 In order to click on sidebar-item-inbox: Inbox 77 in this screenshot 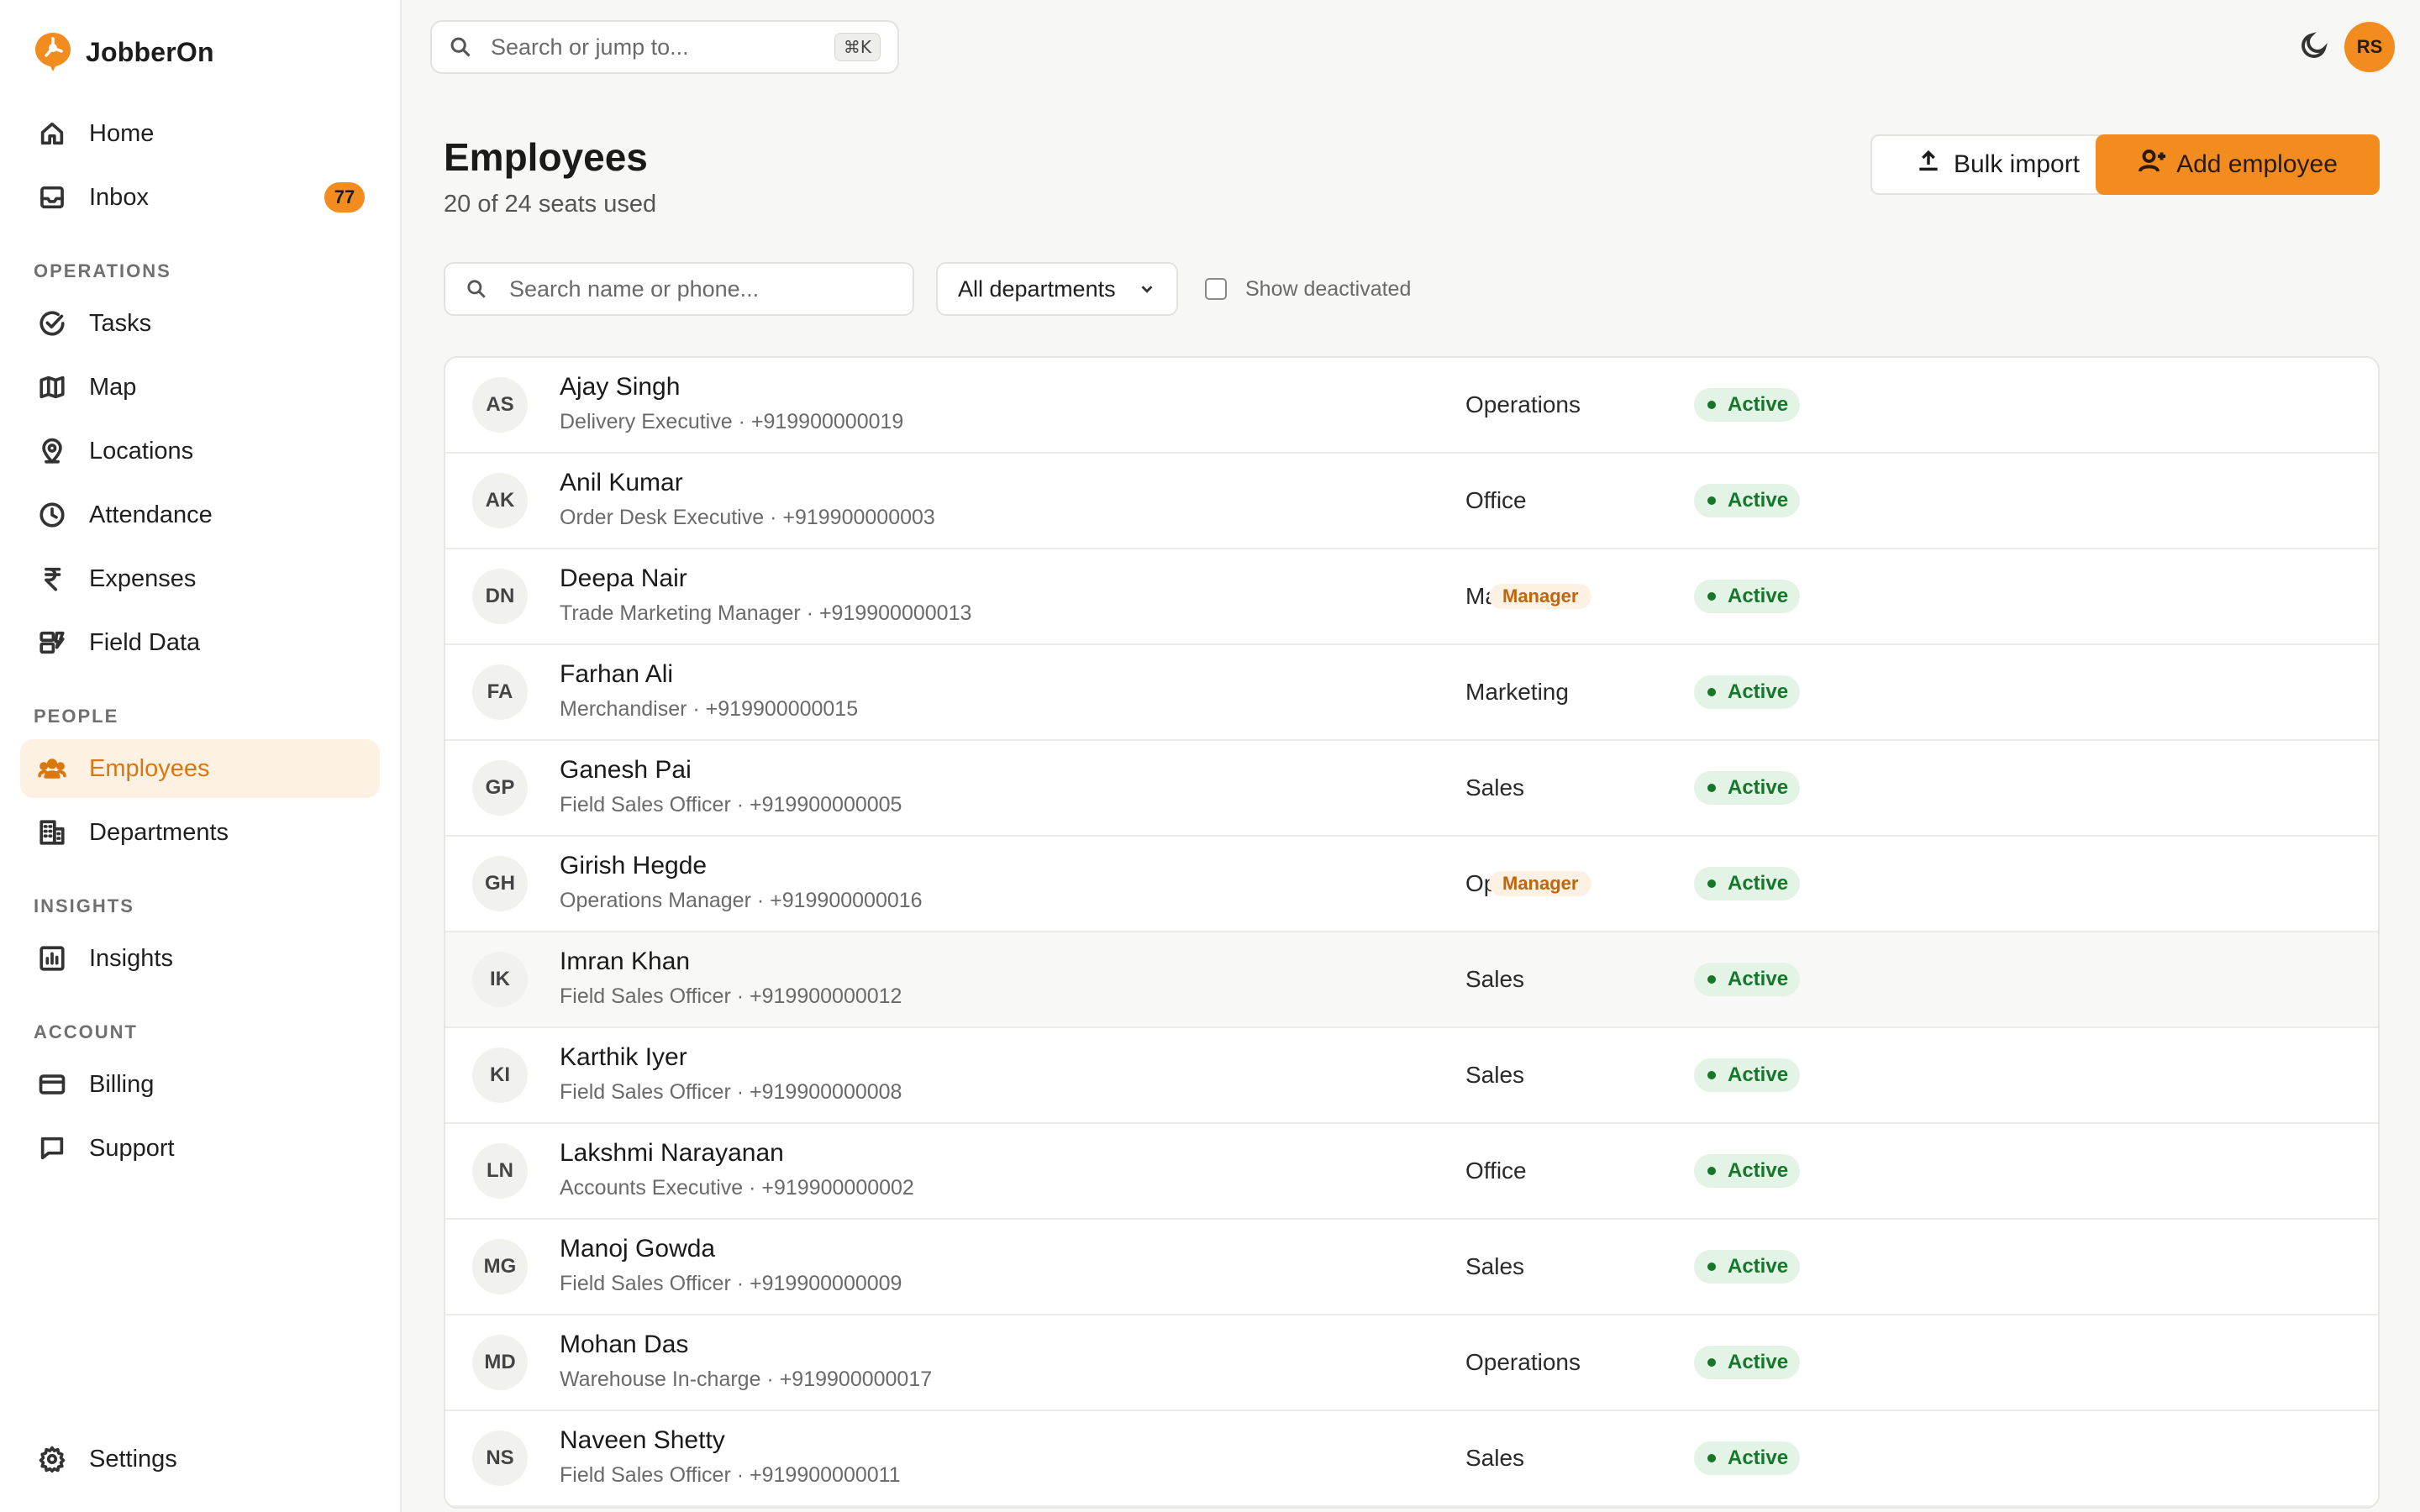, I will do `click(200, 197)`.